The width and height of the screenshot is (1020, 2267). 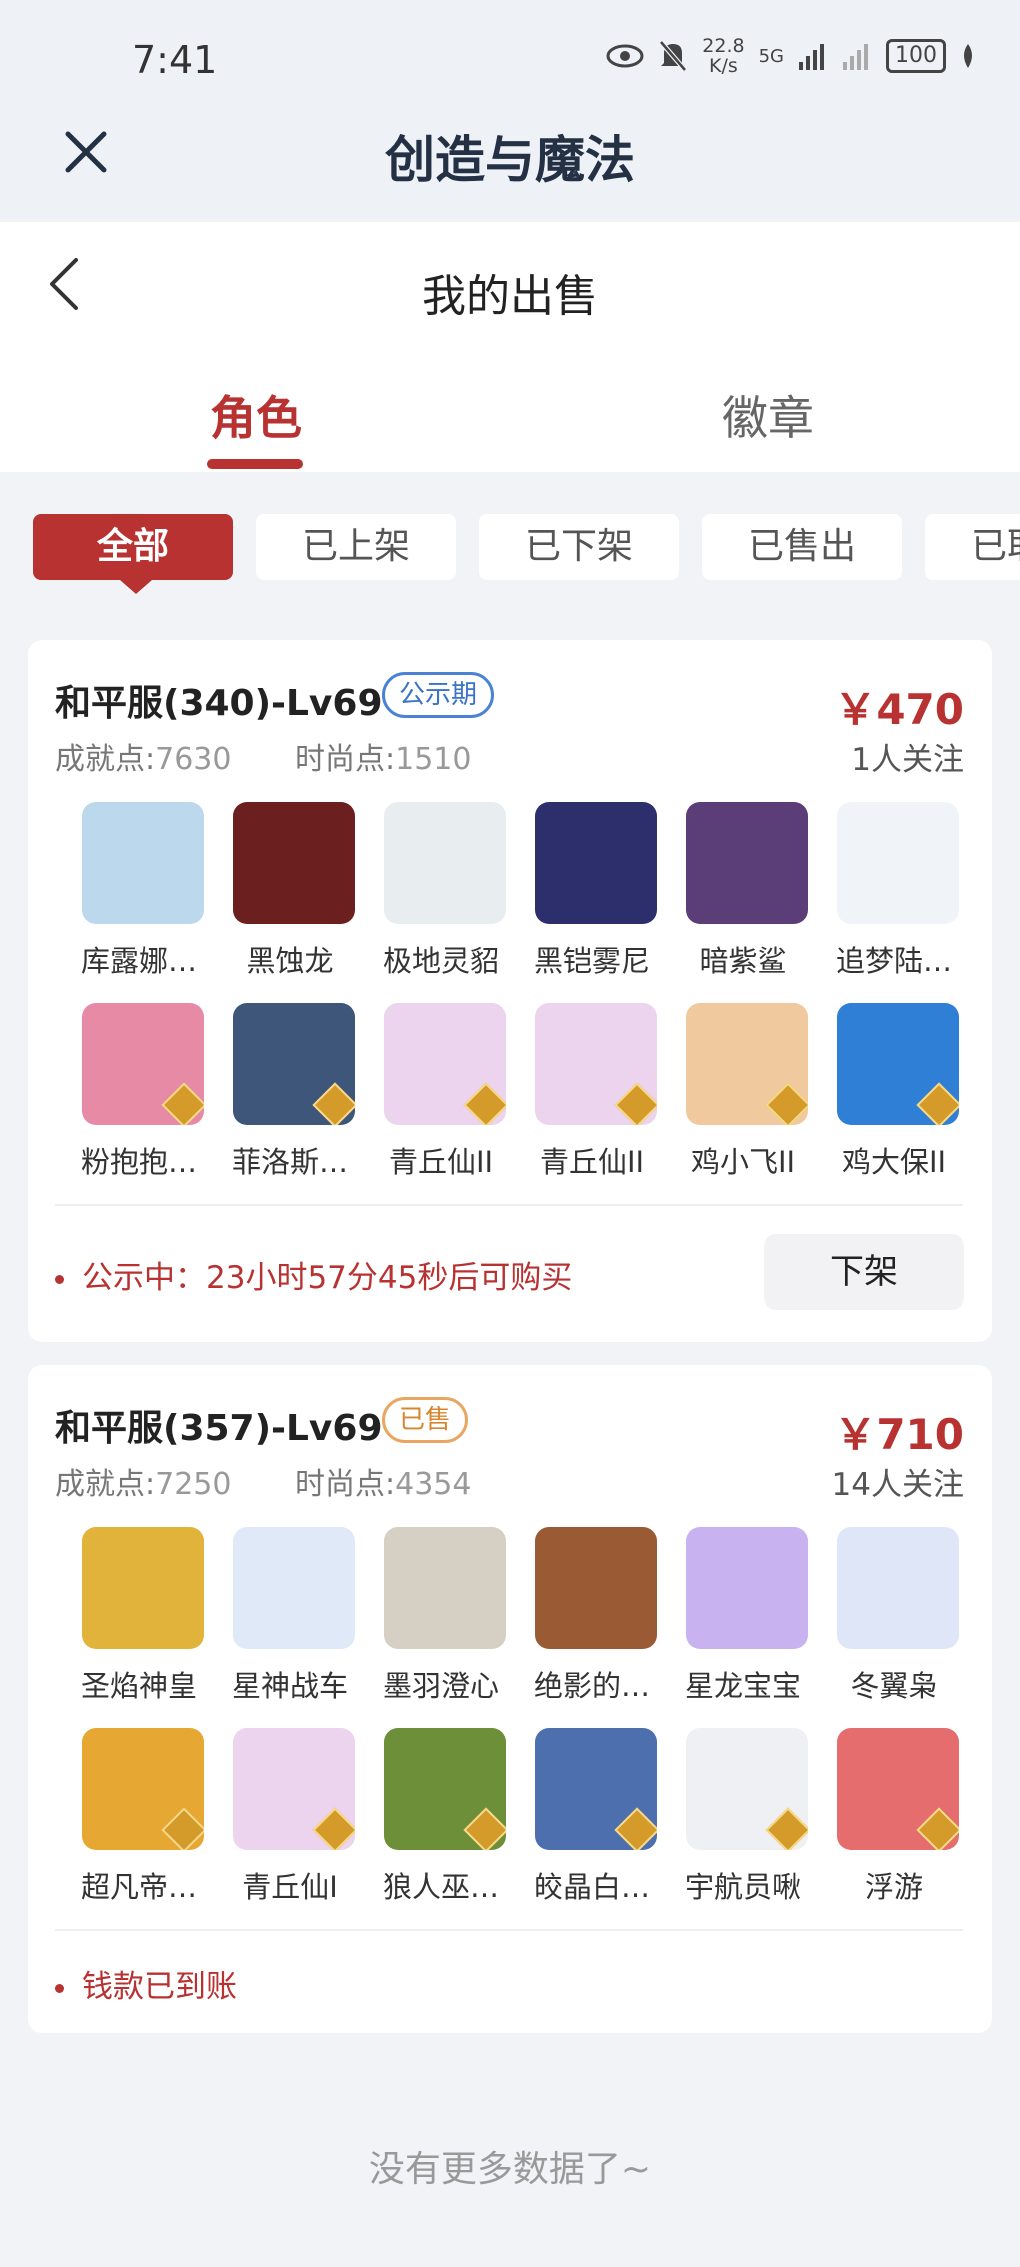 What do you see at coordinates (972, 547) in the screenshot?
I see `filter-cancelled: 已取消` at bounding box center [972, 547].